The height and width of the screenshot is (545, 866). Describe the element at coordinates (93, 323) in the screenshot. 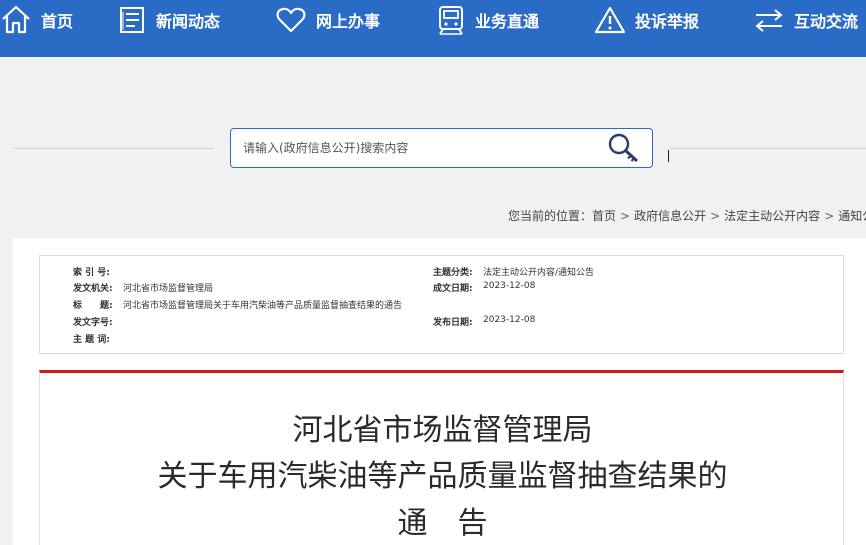

I see `meta-docno-label: 发文字号:` at that location.